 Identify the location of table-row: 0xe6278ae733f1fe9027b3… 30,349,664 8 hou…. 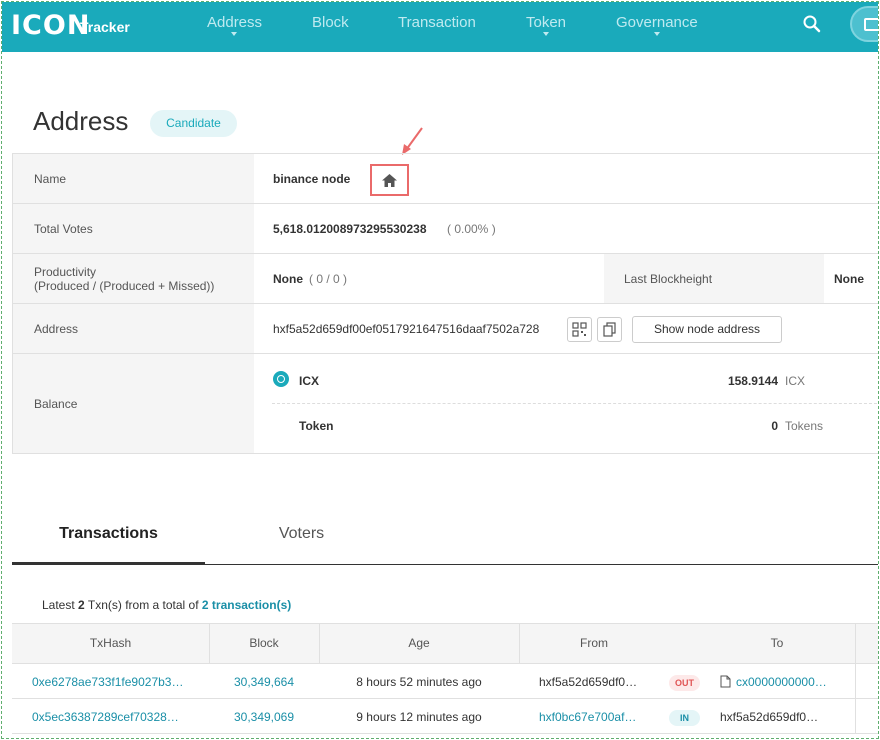
(445, 681).